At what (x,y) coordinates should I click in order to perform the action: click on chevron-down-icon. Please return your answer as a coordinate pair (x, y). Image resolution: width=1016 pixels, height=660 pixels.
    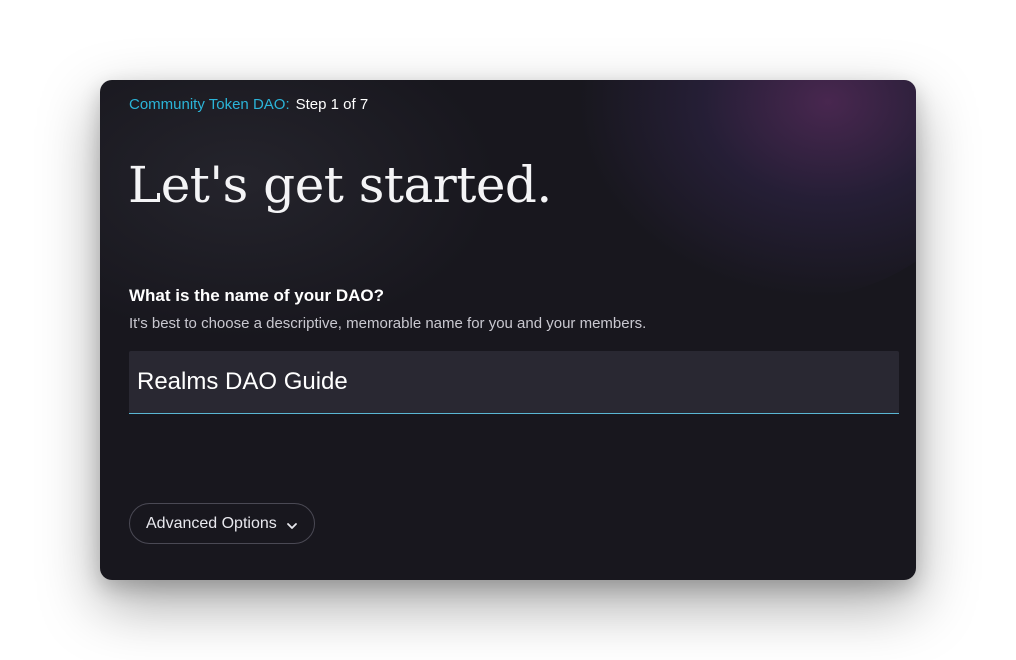
    Looking at the image, I should click on (292, 525).